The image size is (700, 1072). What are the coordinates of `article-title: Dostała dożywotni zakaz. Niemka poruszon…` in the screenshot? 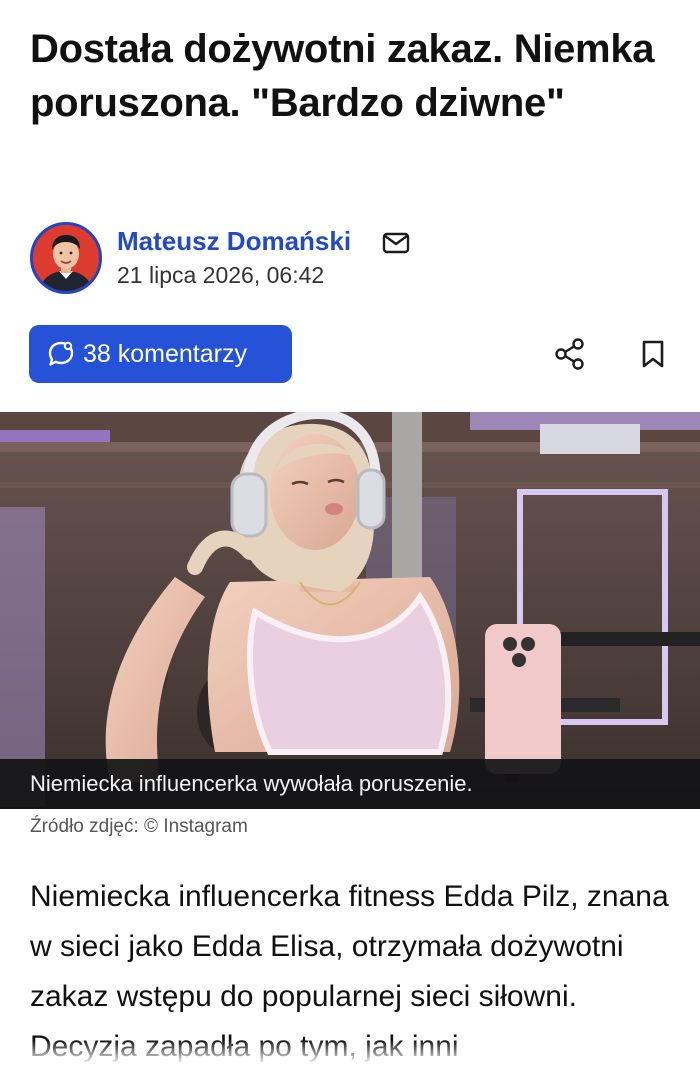 It's located at (342, 76).